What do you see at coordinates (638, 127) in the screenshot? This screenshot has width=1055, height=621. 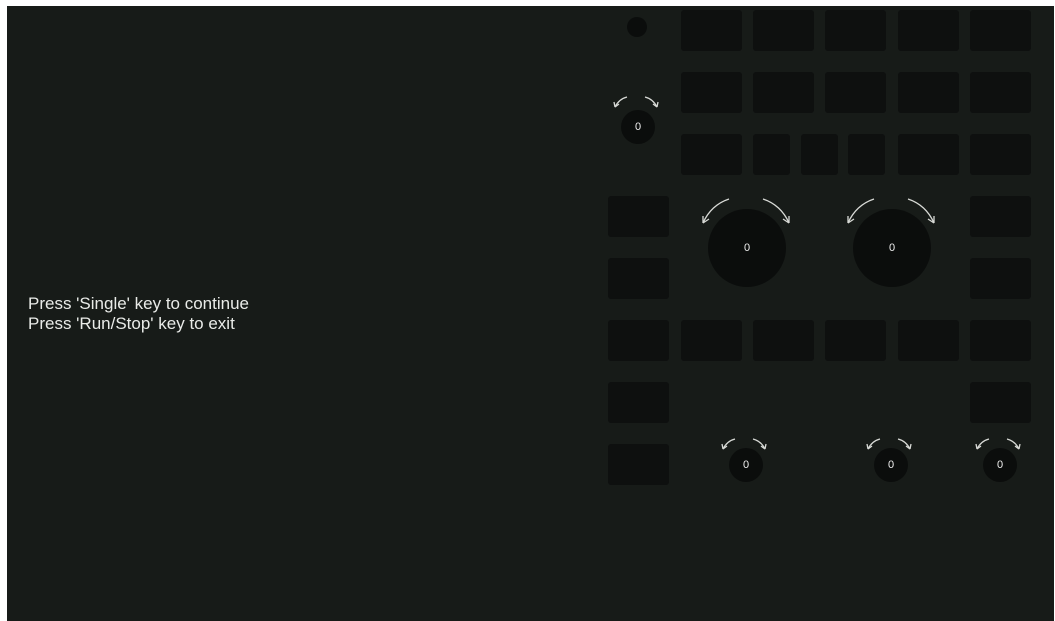 I see `knob-top-small: 0` at bounding box center [638, 127].